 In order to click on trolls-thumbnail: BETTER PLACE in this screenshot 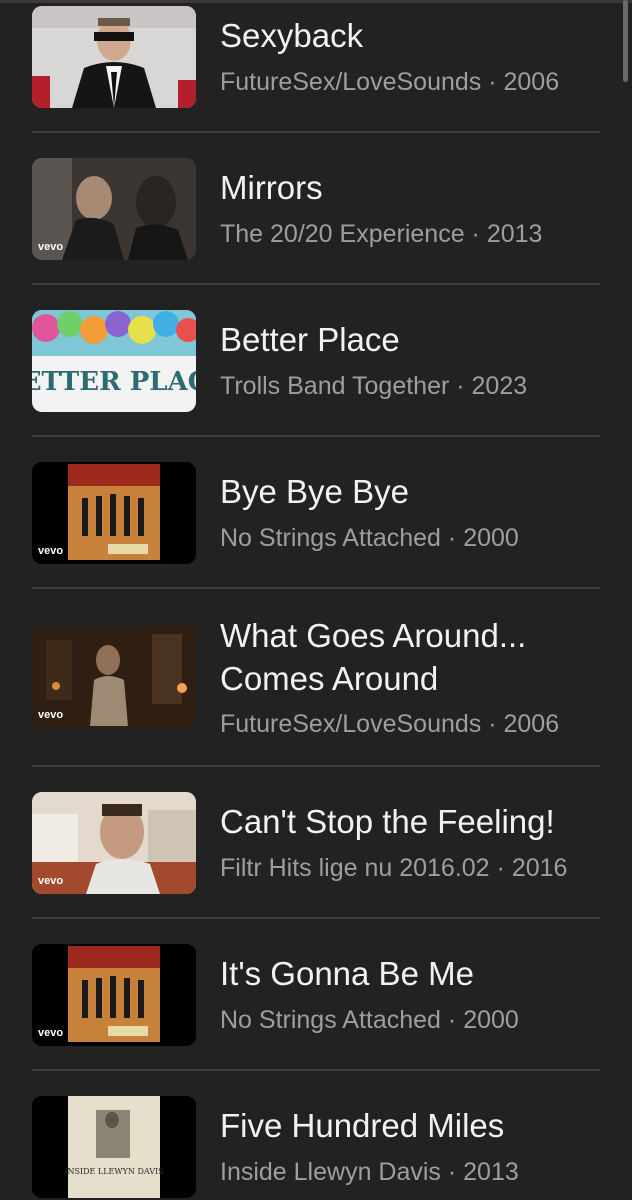, I will do `click(114, 361)`.